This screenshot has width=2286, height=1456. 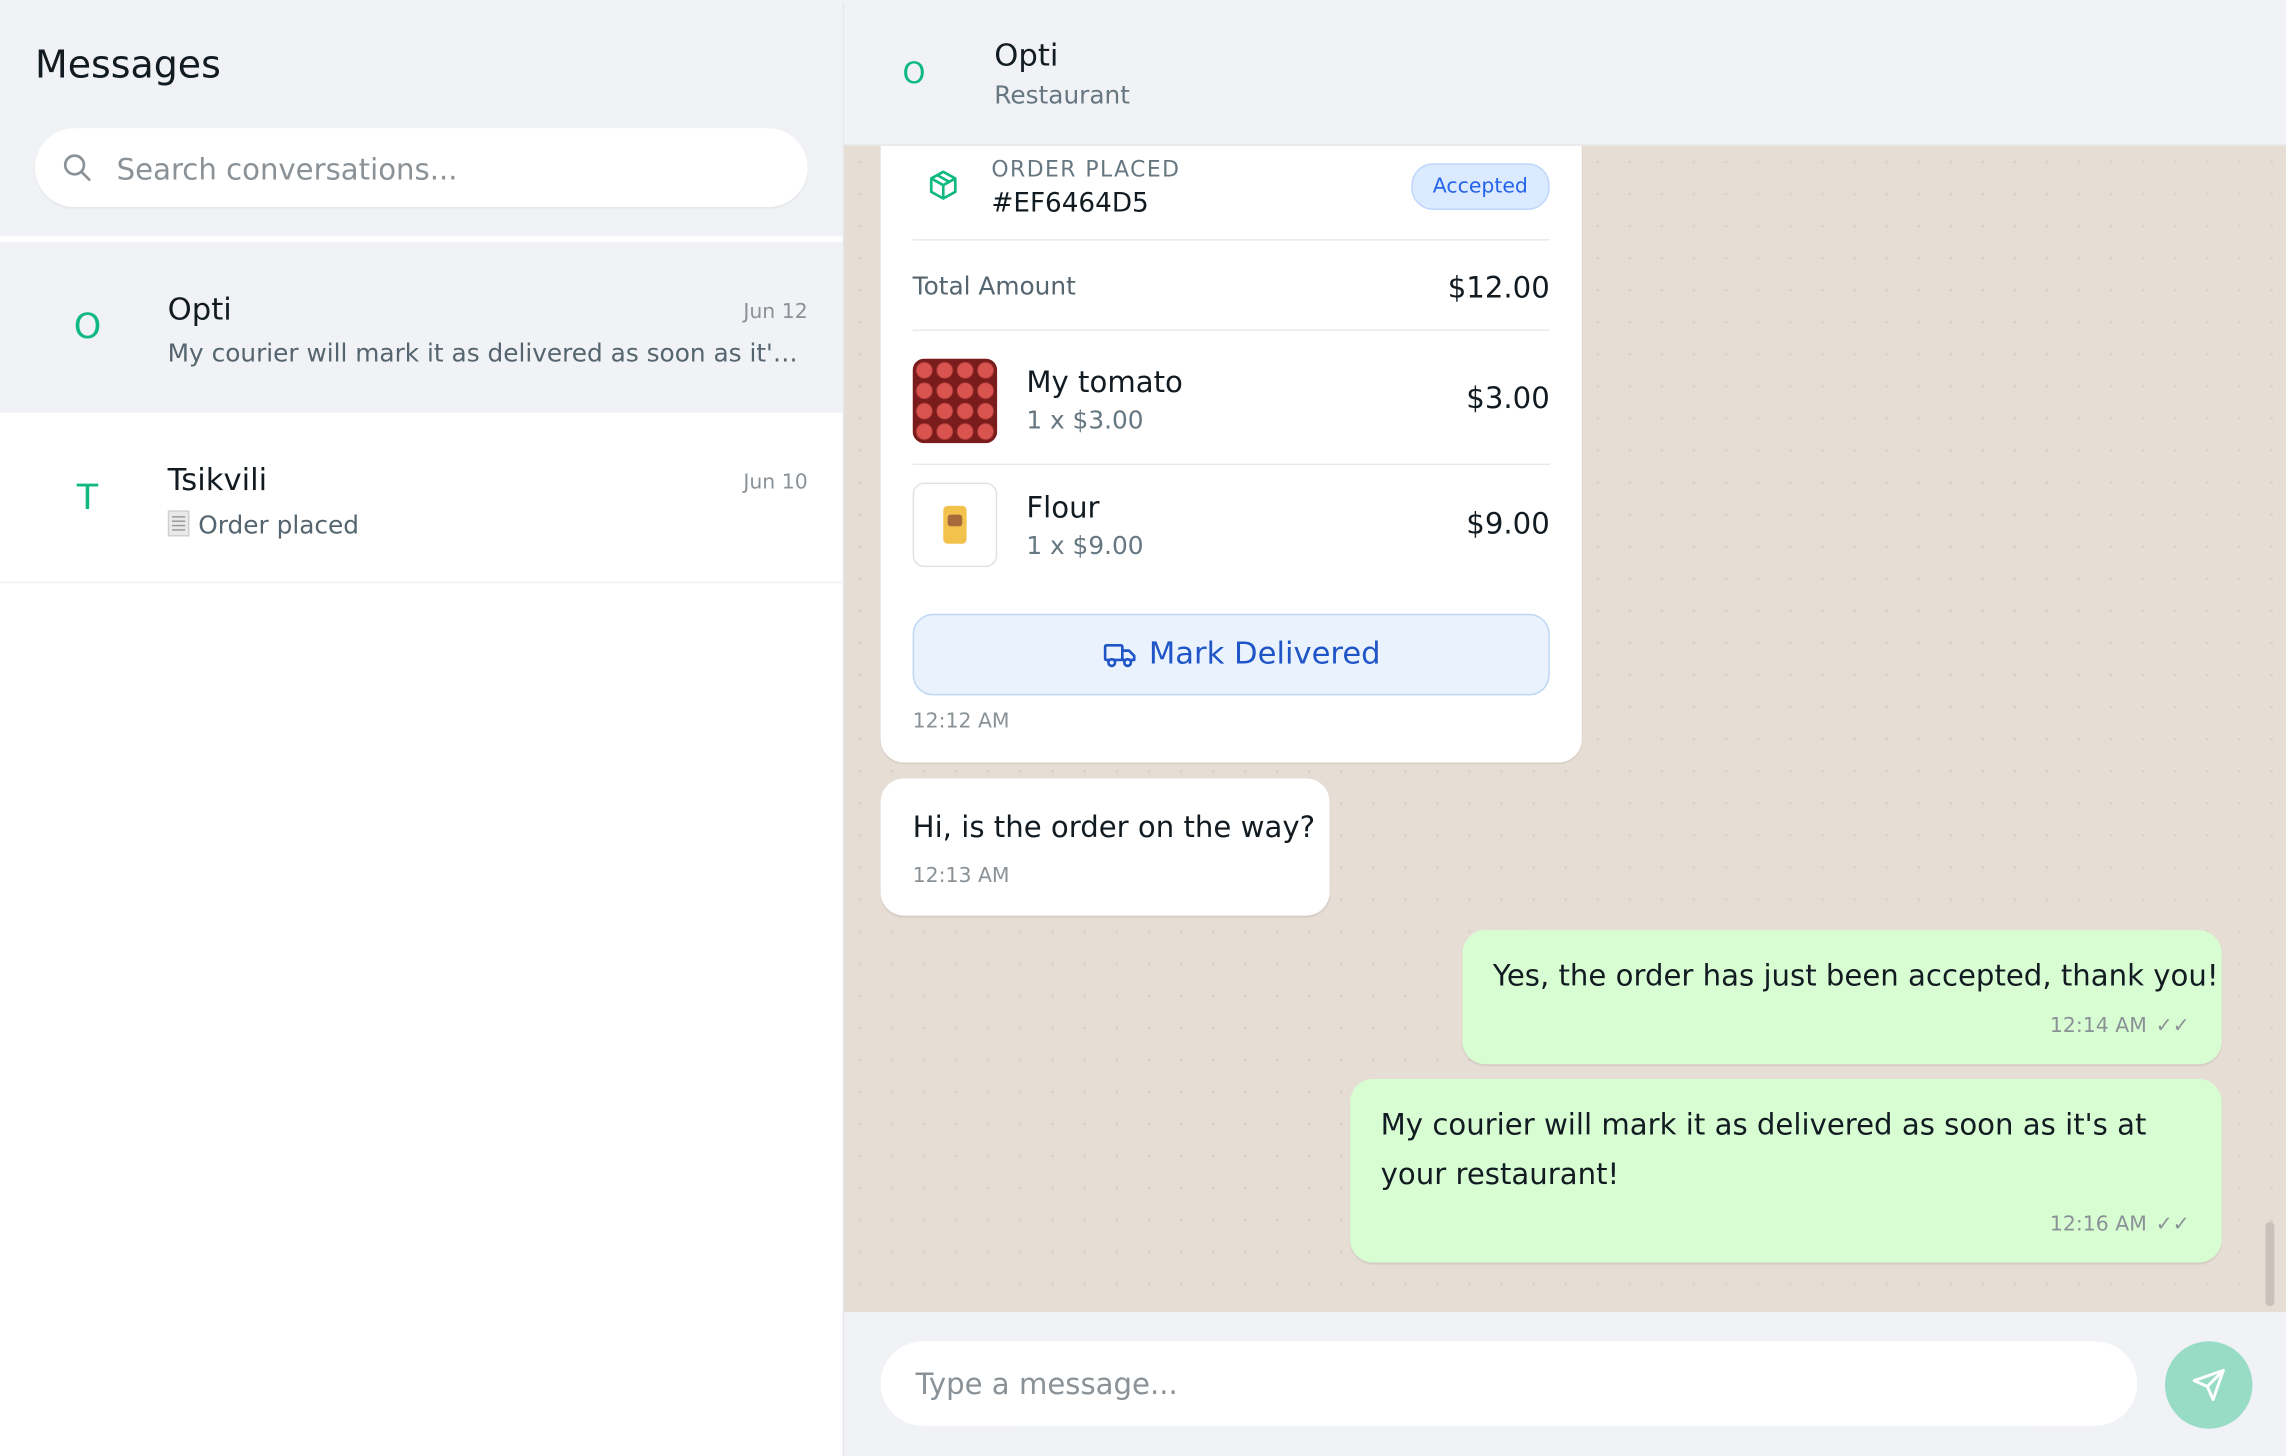 I want to click on sidebar-header: Messages, so click(x=421, y=119).